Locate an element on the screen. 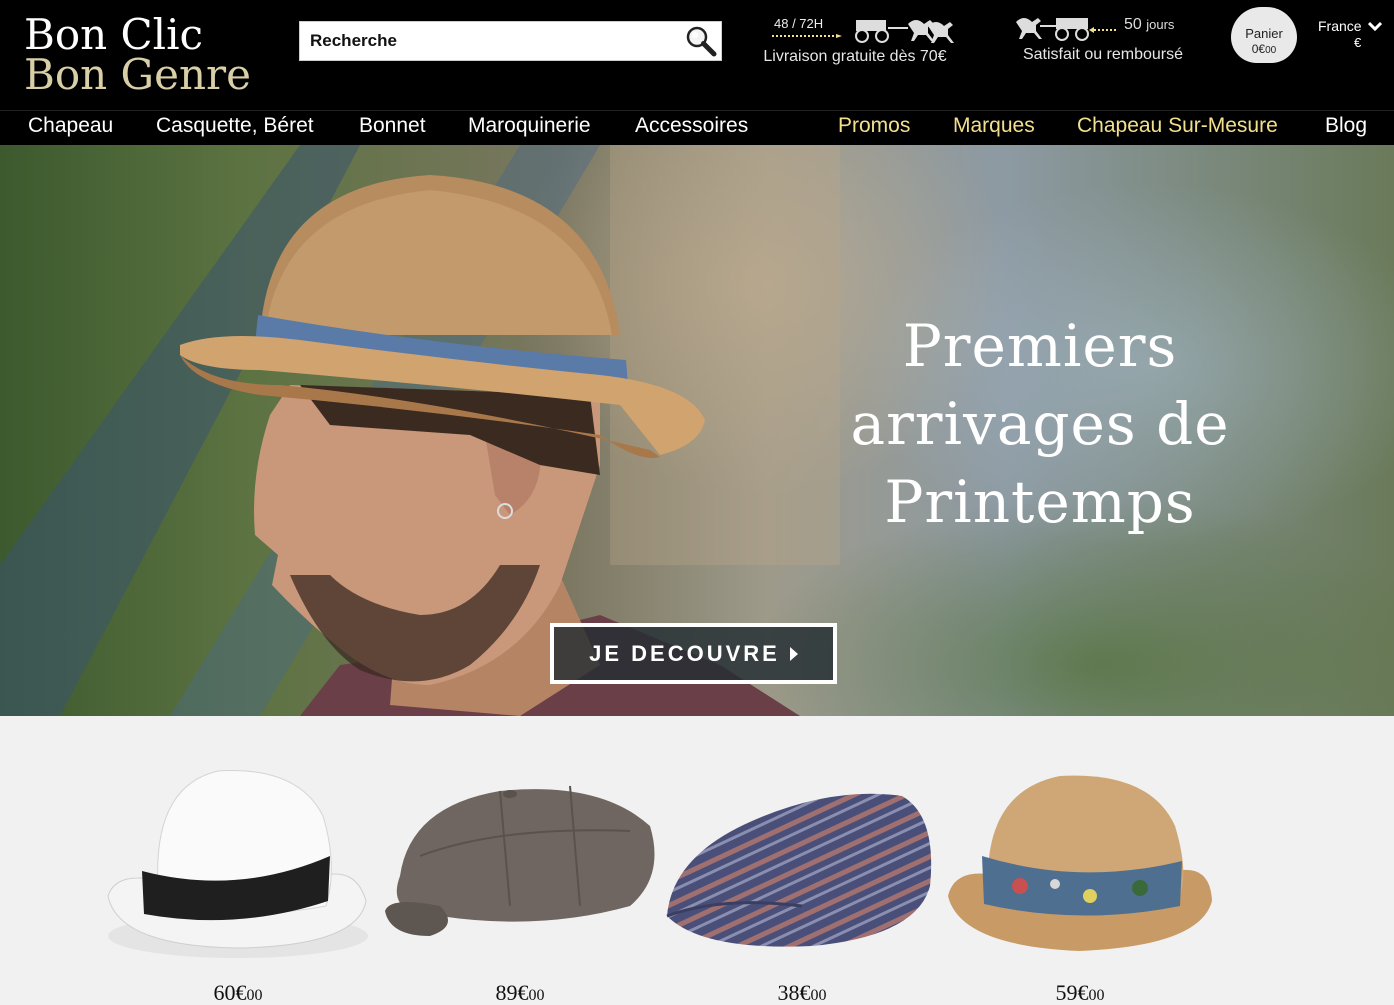  refund-promo: 50 jours Satisfait ou remboursé is located at coordinates (1103, 40).